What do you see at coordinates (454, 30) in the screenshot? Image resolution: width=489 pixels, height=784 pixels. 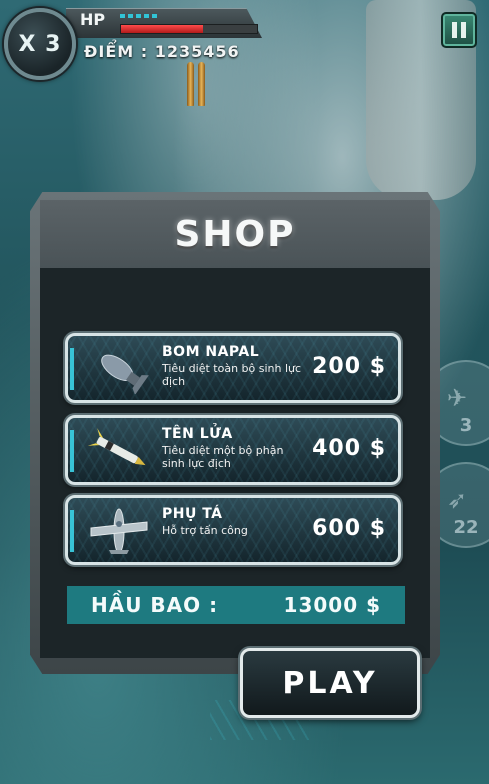 I see `pause-icon` at bounding box center [454, 30].